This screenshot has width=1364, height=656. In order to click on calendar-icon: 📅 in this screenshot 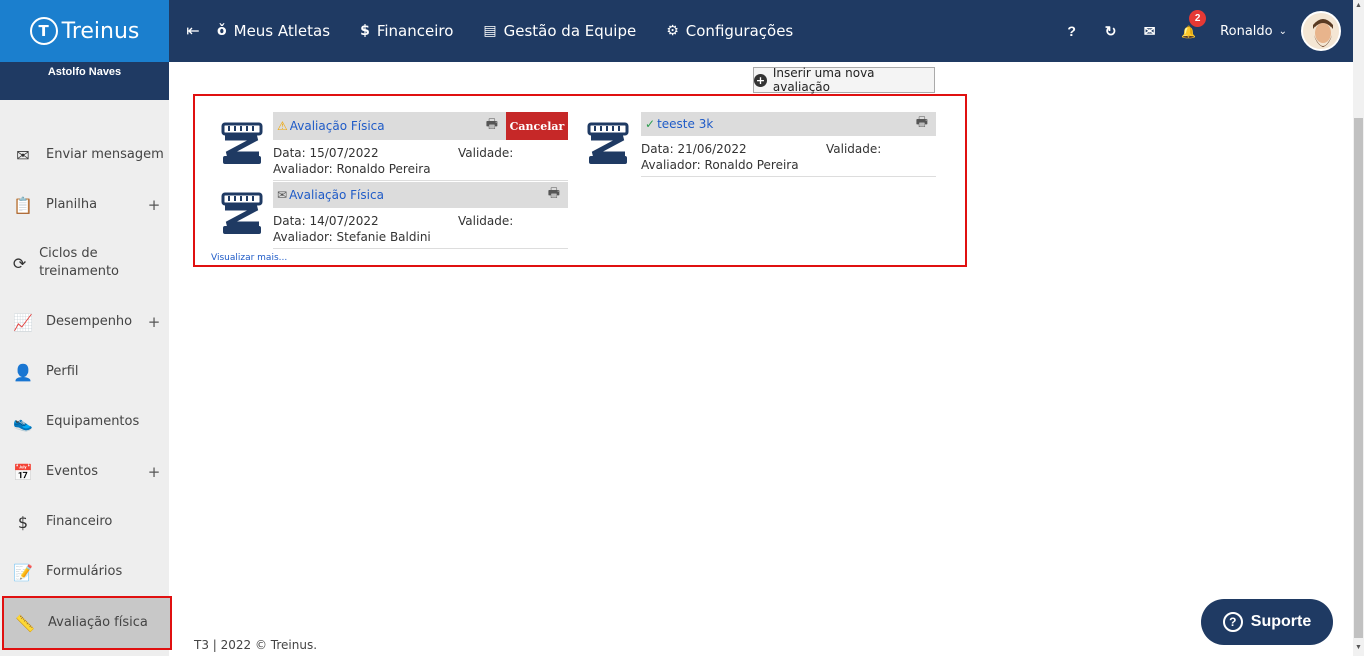, I will do `click(23, 472)`.